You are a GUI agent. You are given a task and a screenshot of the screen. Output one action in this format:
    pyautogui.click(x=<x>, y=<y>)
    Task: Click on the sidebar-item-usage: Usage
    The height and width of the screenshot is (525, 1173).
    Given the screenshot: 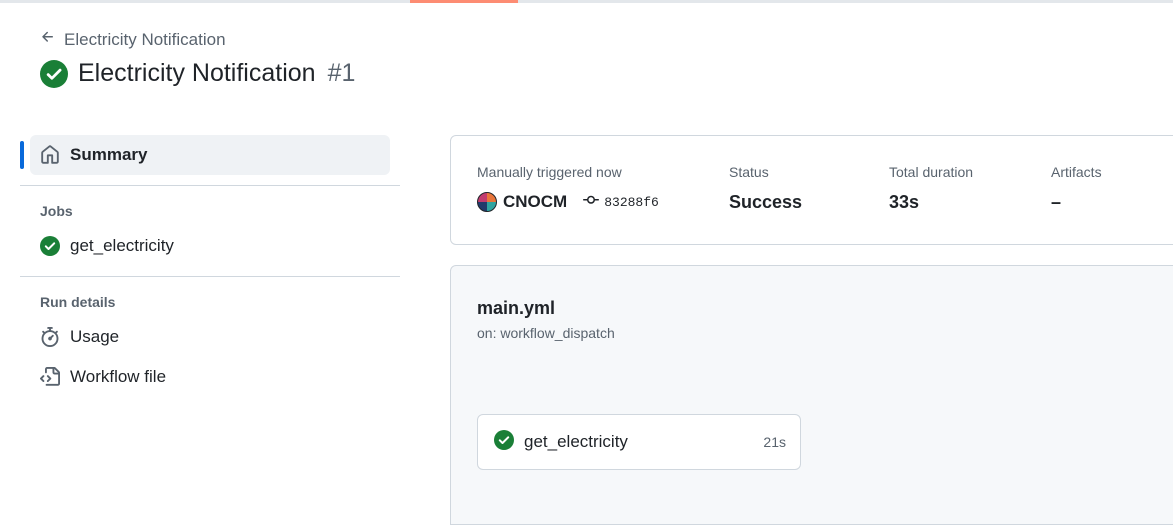 What is the action you would take?
    pyautogui.click(x=210, y=337)
    